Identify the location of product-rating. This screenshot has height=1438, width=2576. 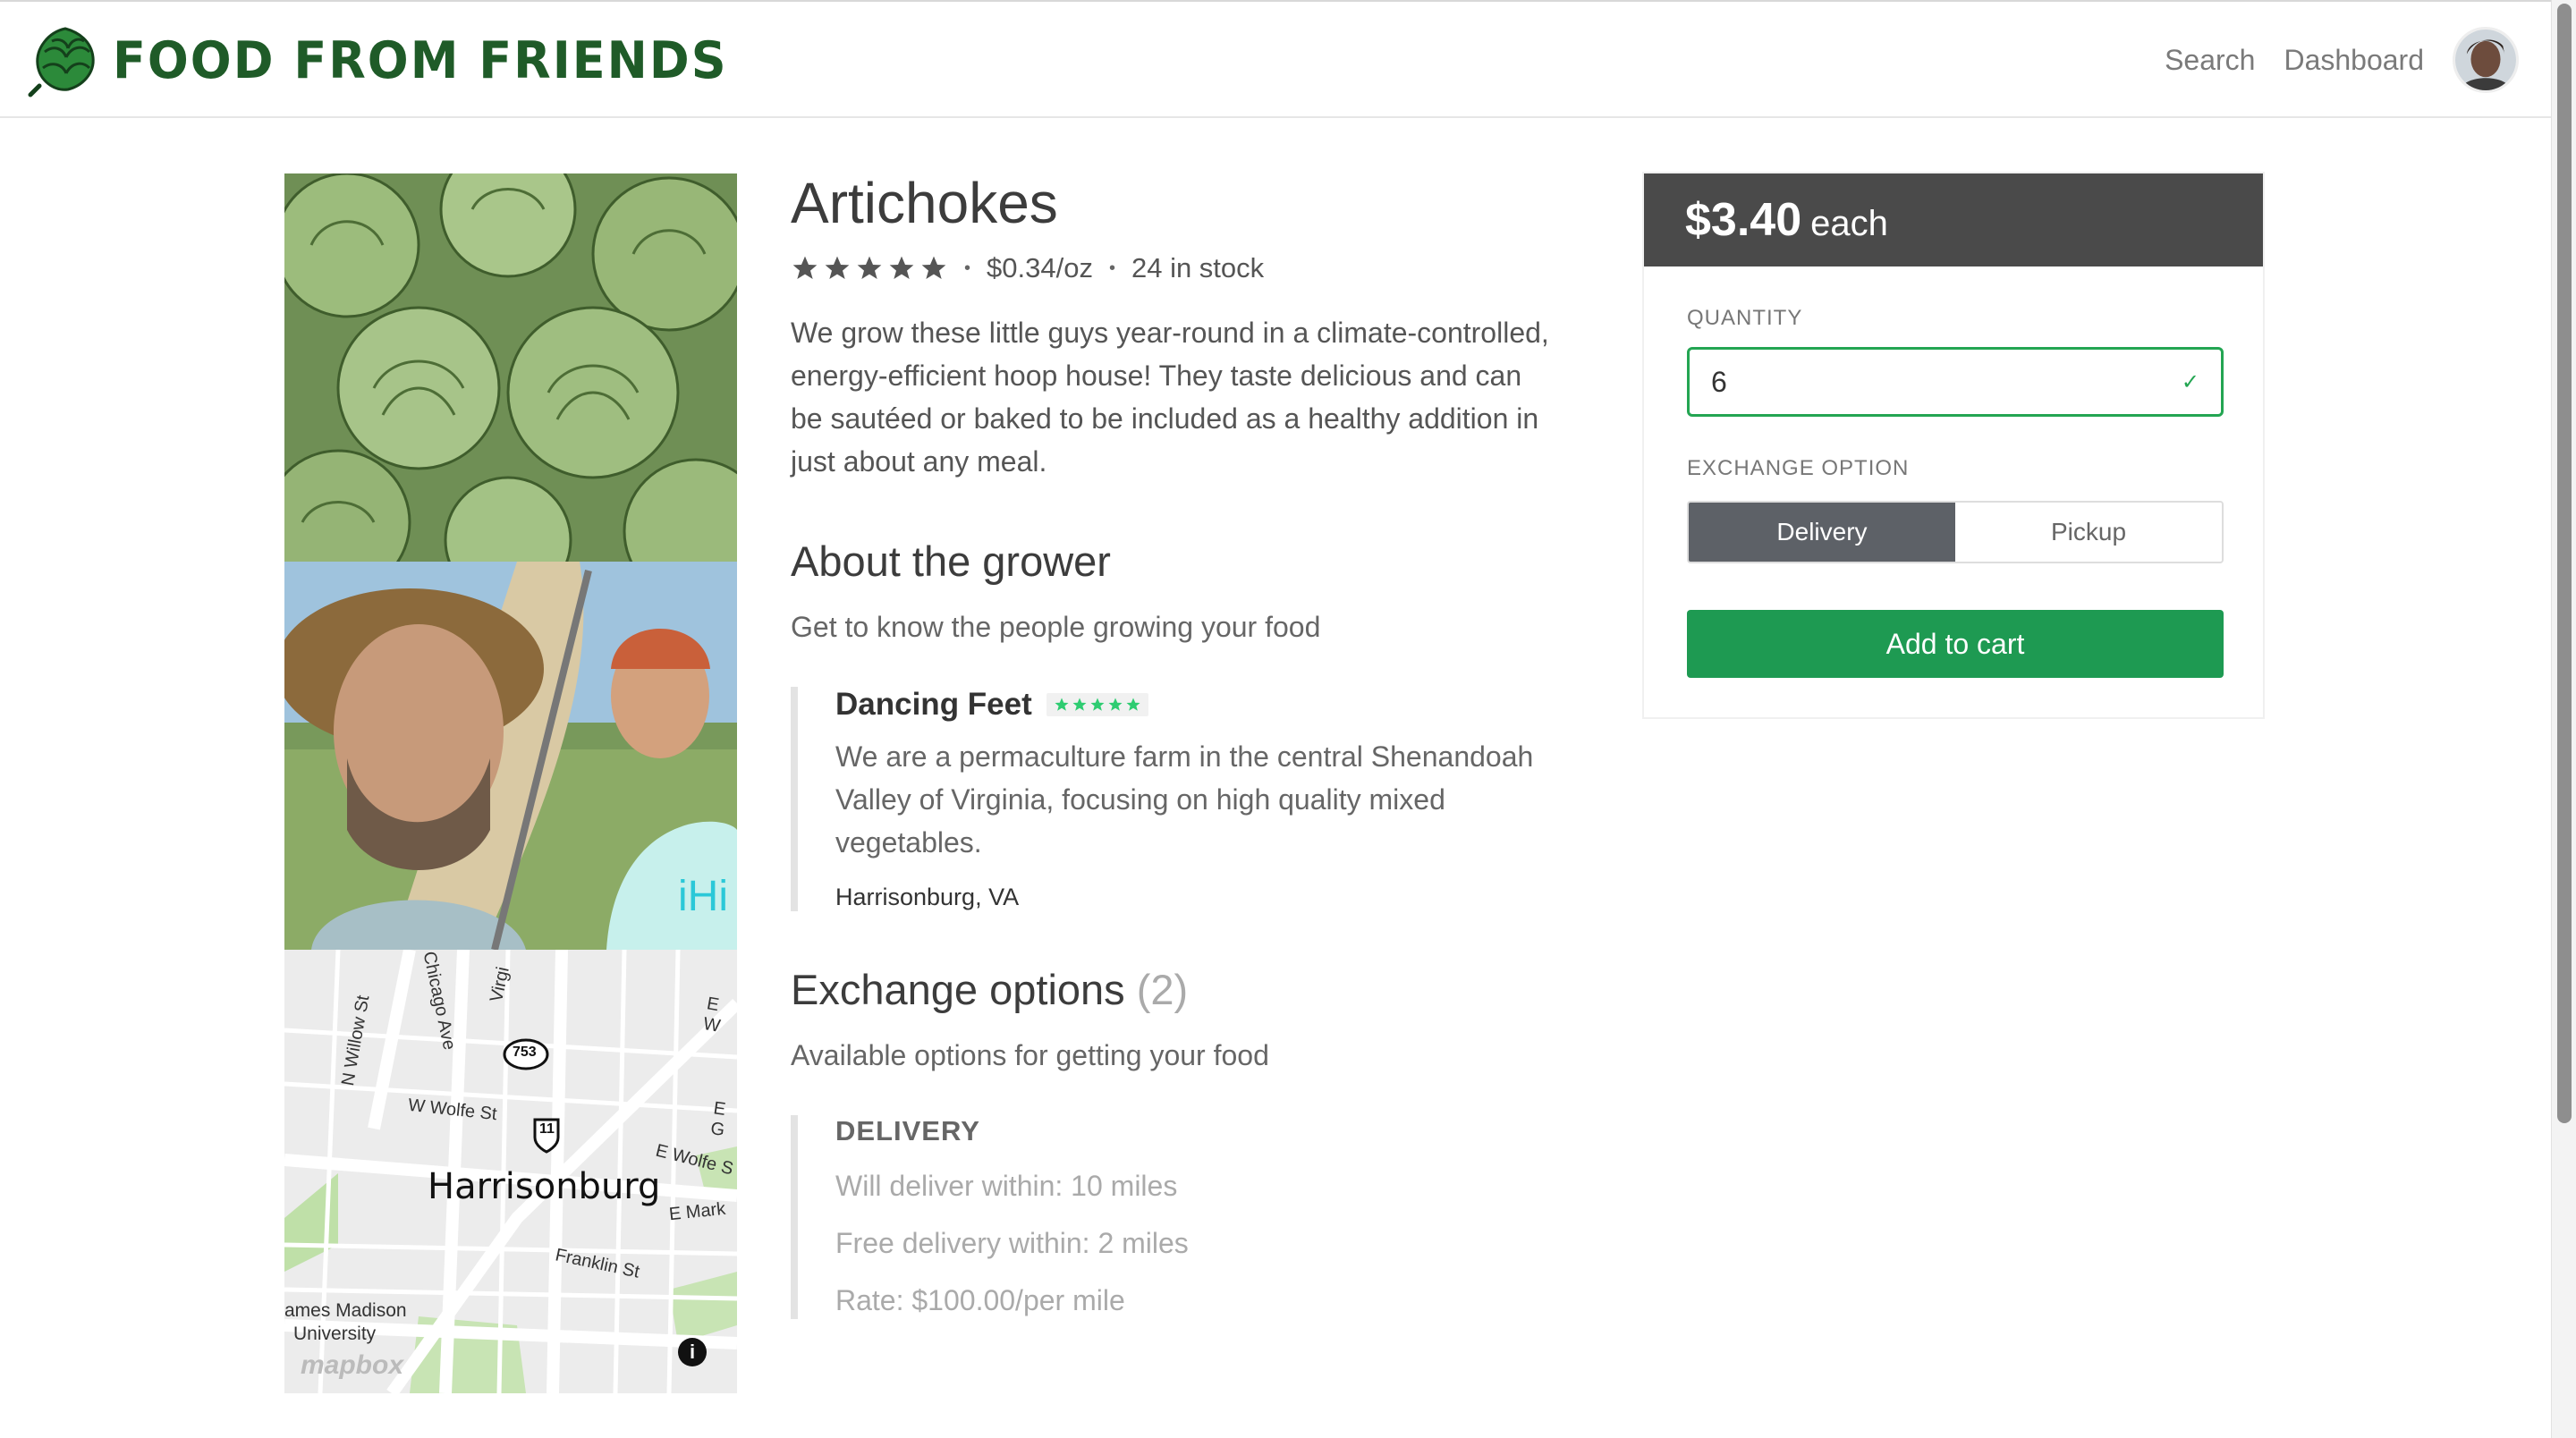
(869, 268).